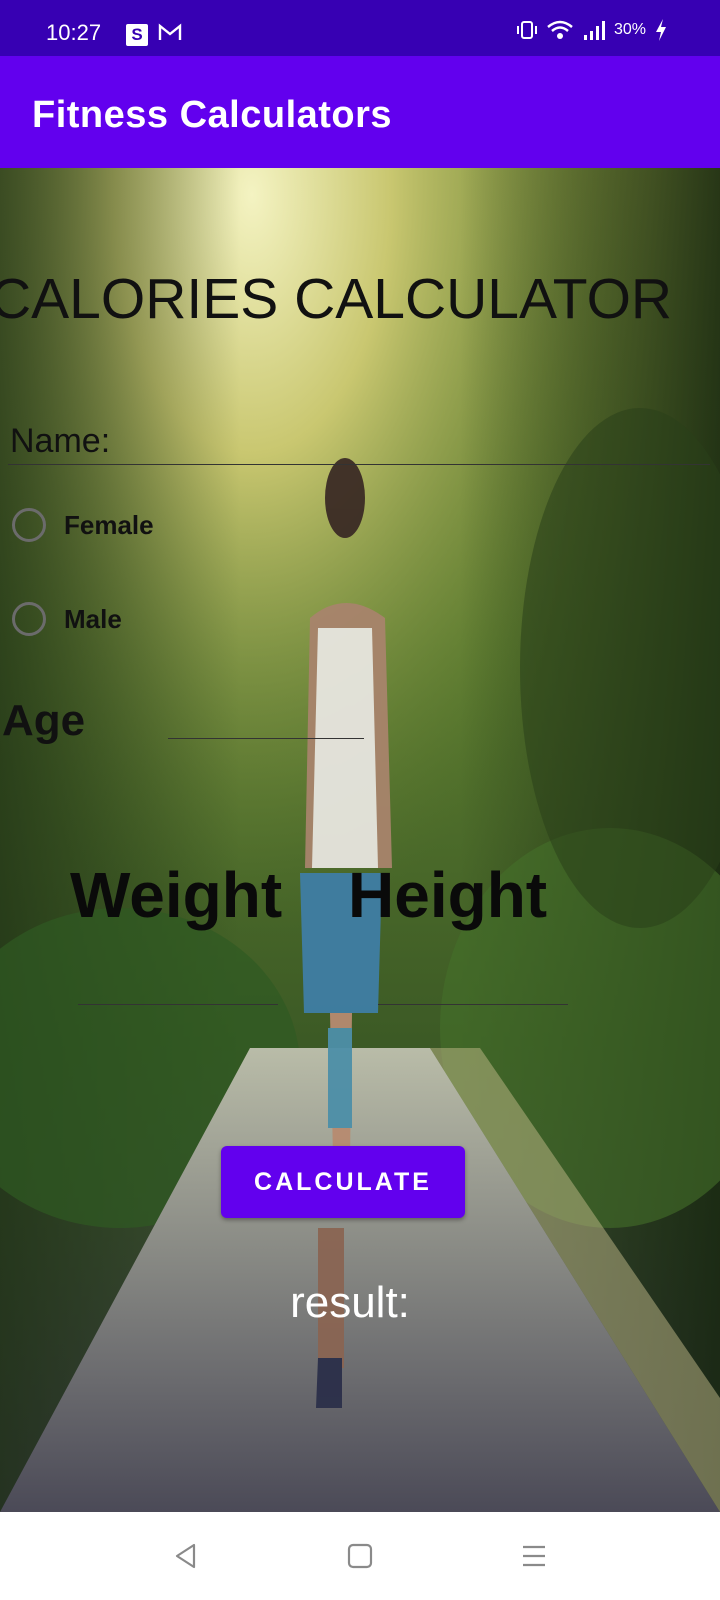  What do you see at coordinates (629, 29) in the screenshot?
I see `battery-percent: 30%` at bounding box center [629, 29].